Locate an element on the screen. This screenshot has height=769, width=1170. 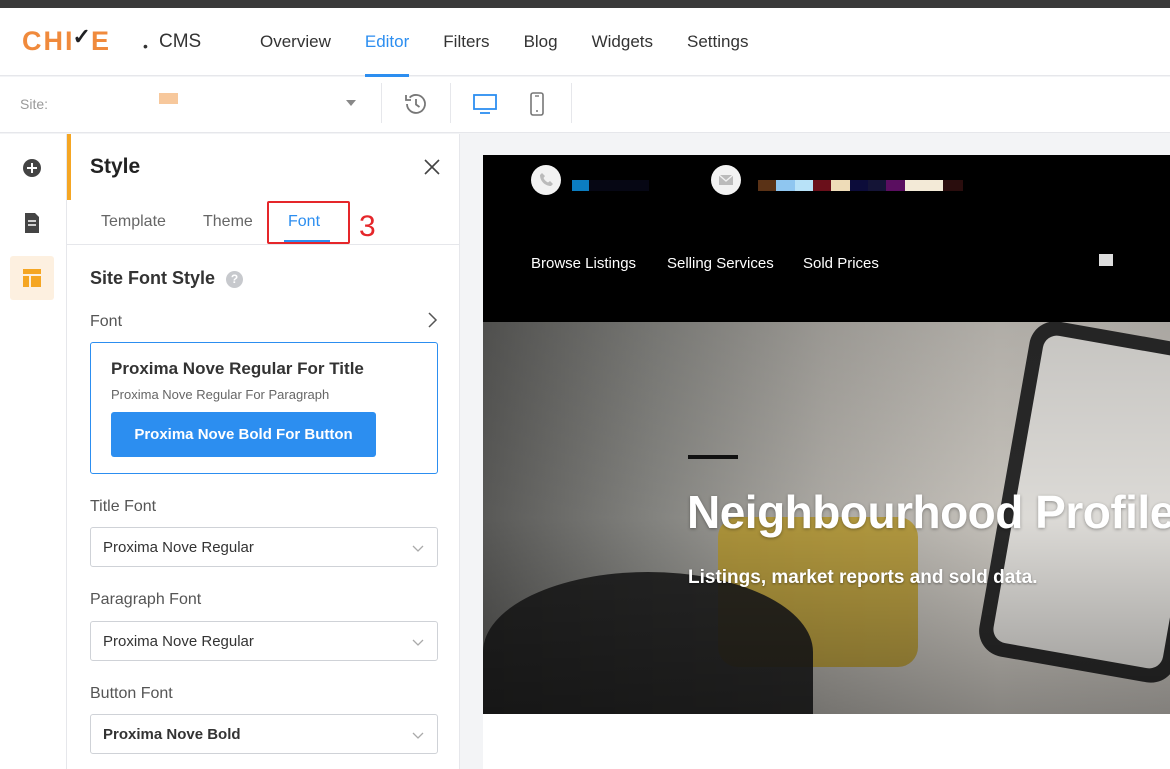
mail-icon is located at coordinates (726, 180).